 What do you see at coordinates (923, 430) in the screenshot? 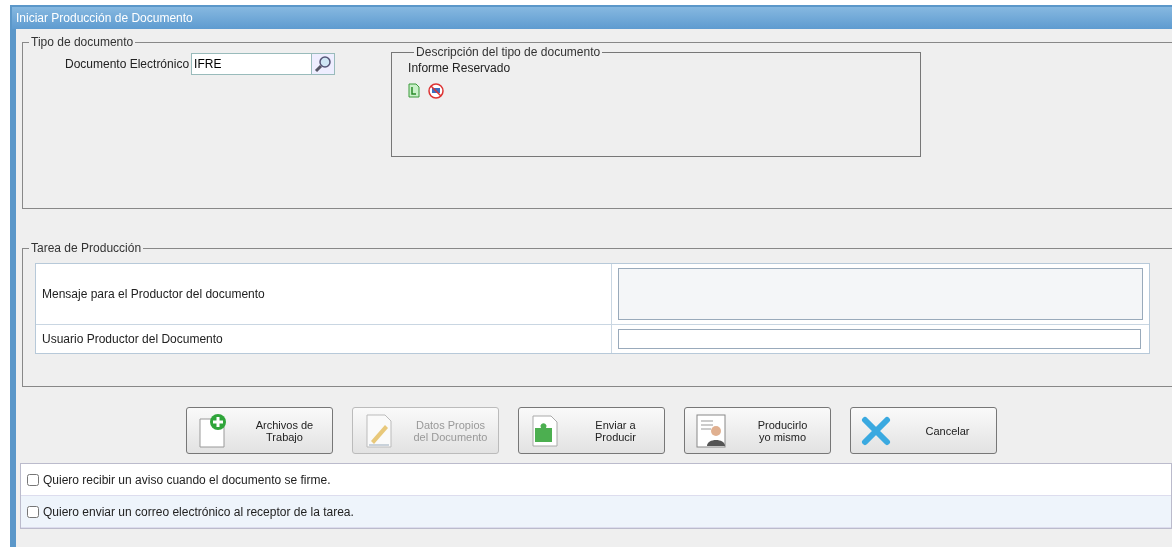
I see `action-button: Cancelar` at bounding box center [923, 430].